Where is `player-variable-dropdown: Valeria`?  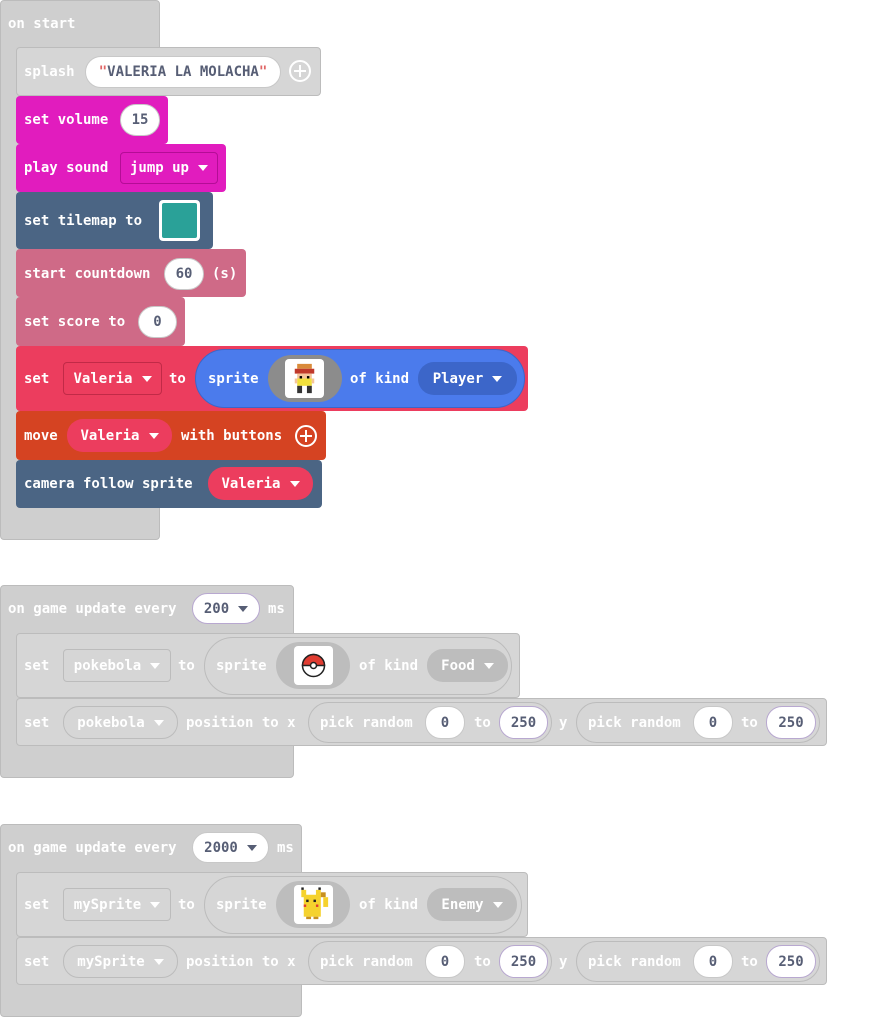
player-variable-dropdown: Valeria is located at coordinates (112, 378).